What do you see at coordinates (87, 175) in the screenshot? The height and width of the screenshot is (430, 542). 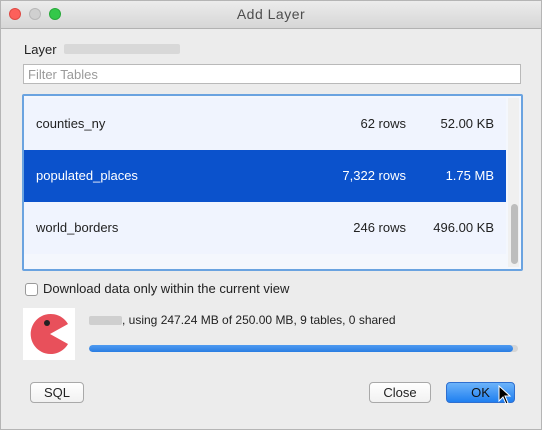 I see `table-name: populated_places` at bounding box center [87, 175].